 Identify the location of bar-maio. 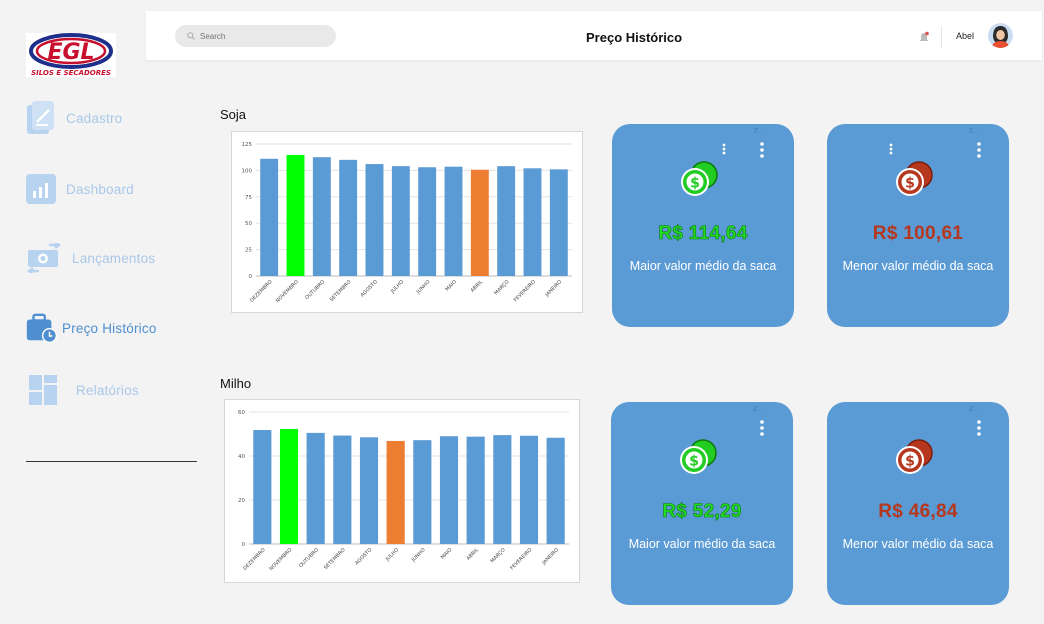
(449, 490).